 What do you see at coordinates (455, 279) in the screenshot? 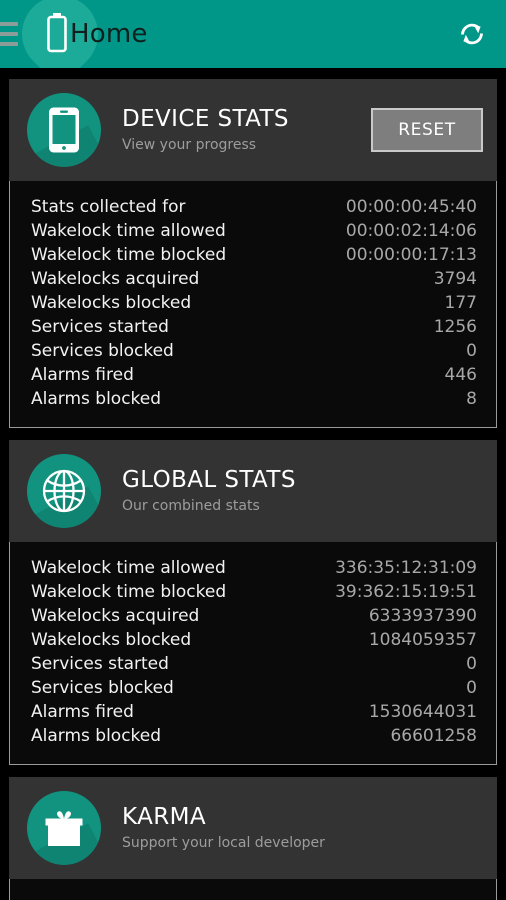
I see `stat-value: 3794` at bounding box center [455, 279].